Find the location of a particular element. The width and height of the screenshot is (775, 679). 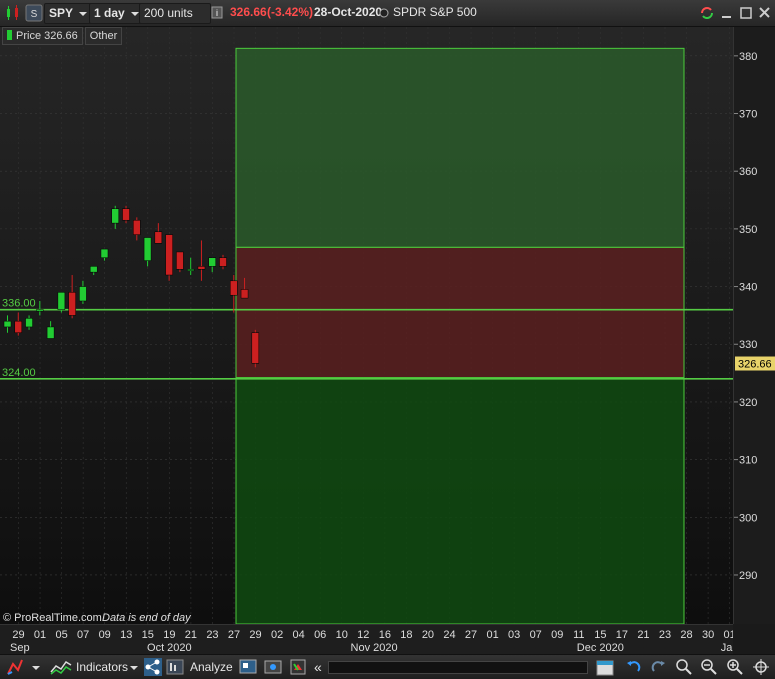

timeframe-selector: 1 day is located at coordinates (117, 13).